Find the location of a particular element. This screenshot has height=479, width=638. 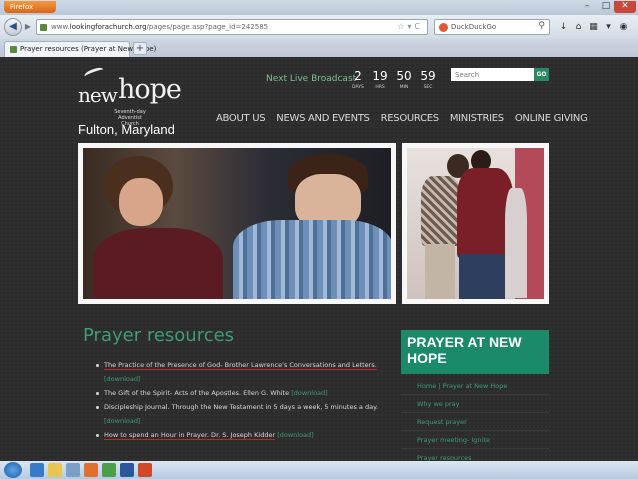

sidebar-item-request-prayer: Request prayer is located at coordinates (475, 422).